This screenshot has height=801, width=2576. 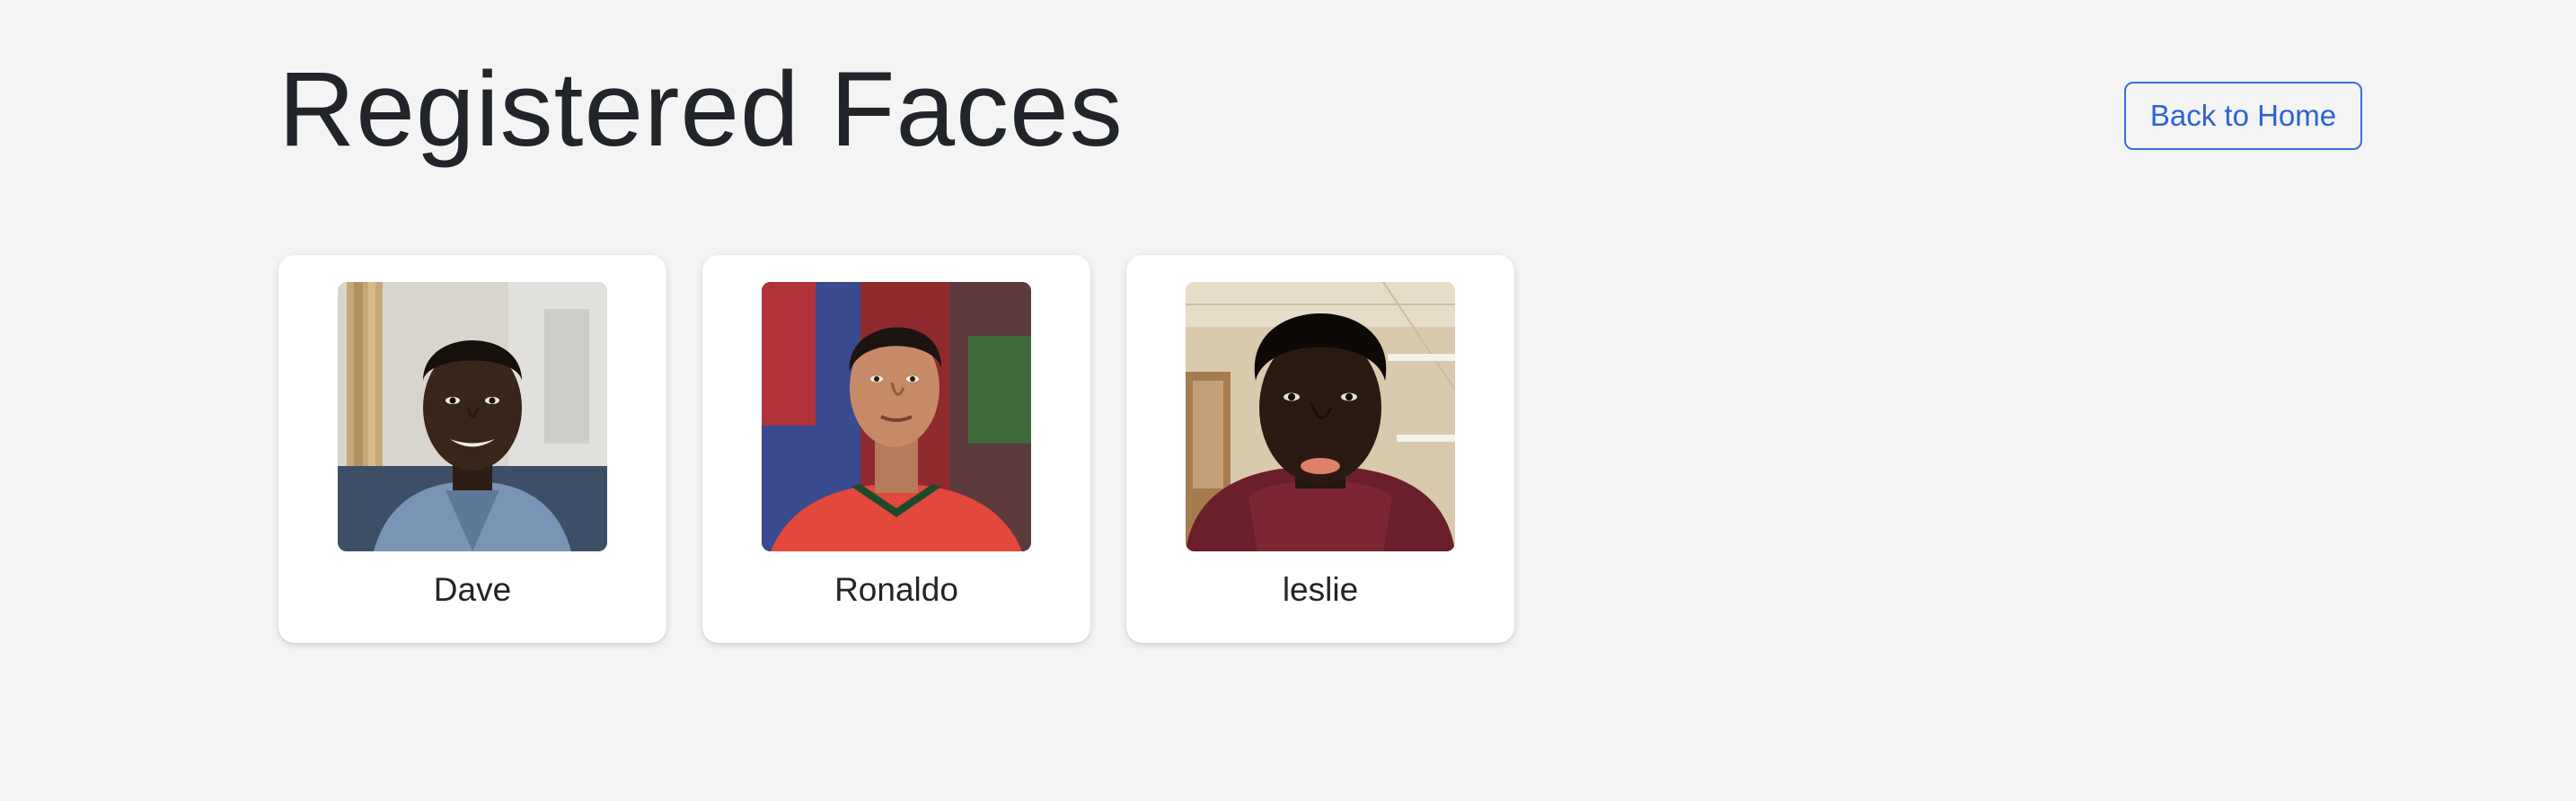 I want to click on face-photo-ronaldo, so click(x=896, y=416).